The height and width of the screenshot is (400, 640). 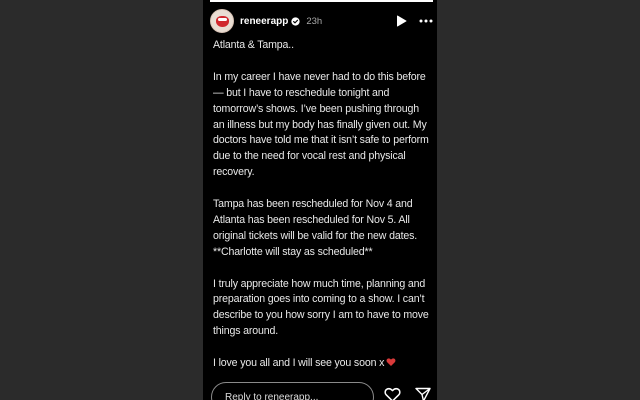 What do you see at coordinates (314, 21) in the screenshot?
I see `post-time: 23h` at bounding box center [314, 21].